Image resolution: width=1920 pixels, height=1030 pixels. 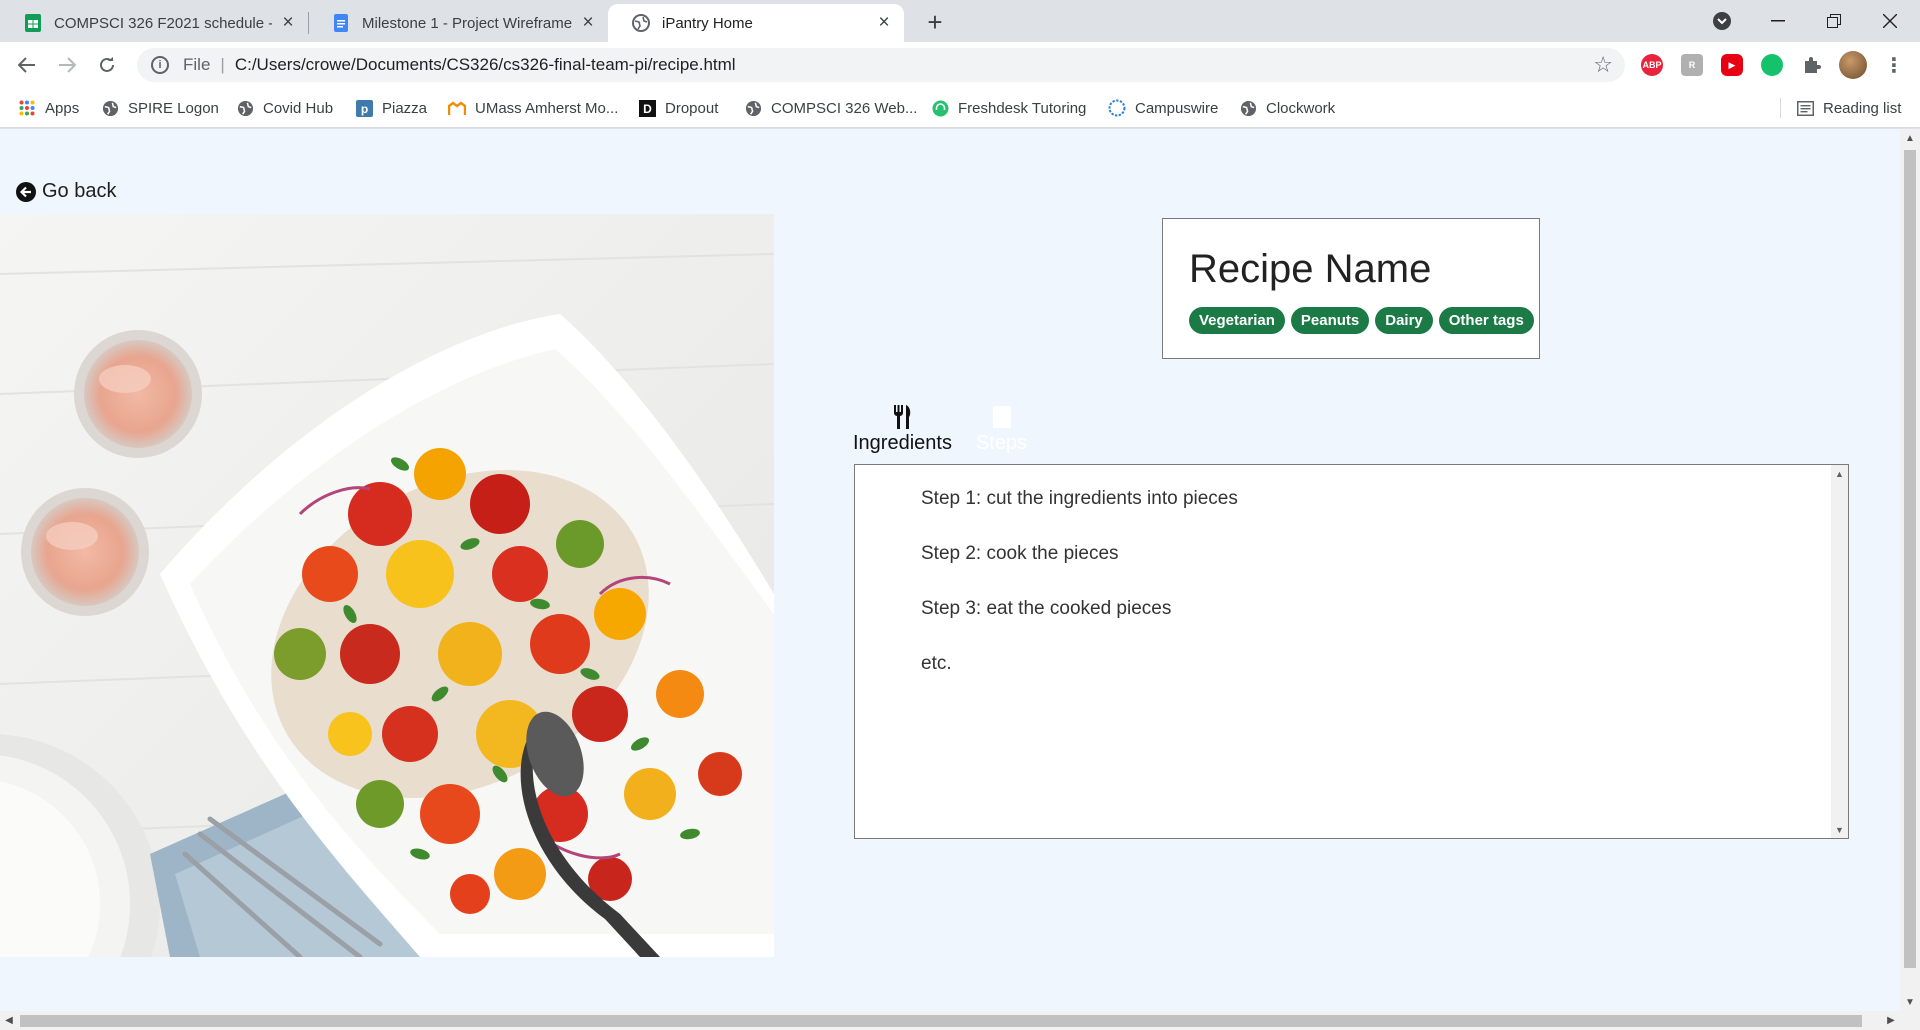 I want to click on vertical-scroll-thumb, so click(x=1910, y=559).